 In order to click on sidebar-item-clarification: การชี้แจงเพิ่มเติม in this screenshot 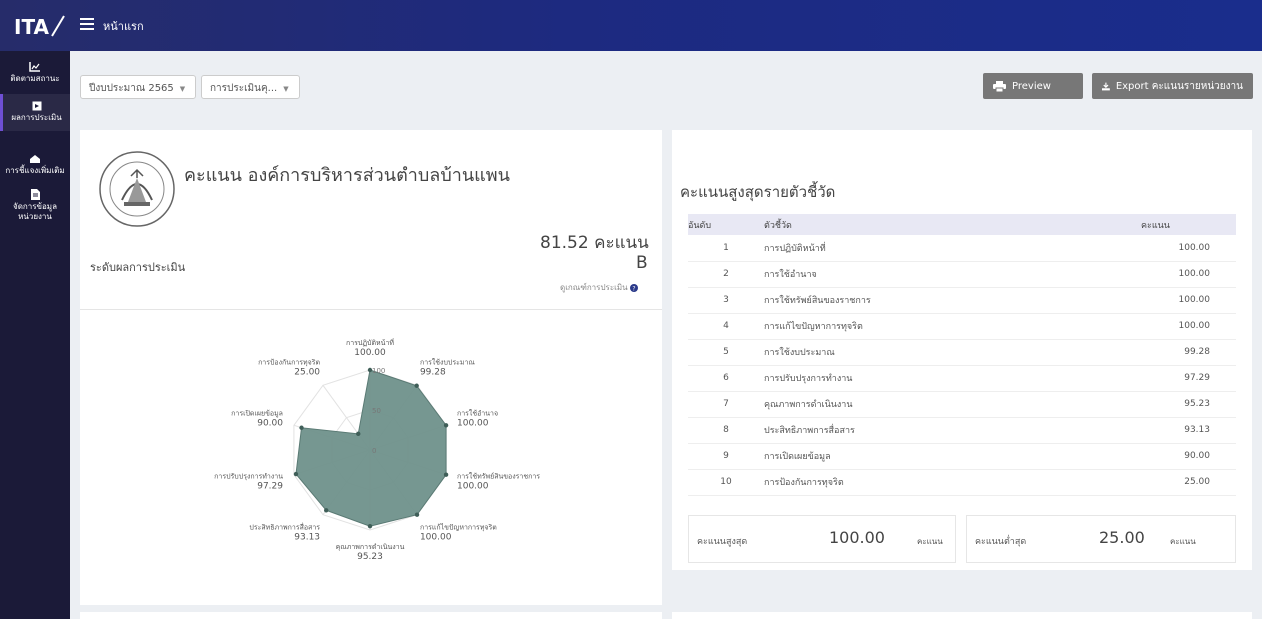, I will do `click(35, 165)`.